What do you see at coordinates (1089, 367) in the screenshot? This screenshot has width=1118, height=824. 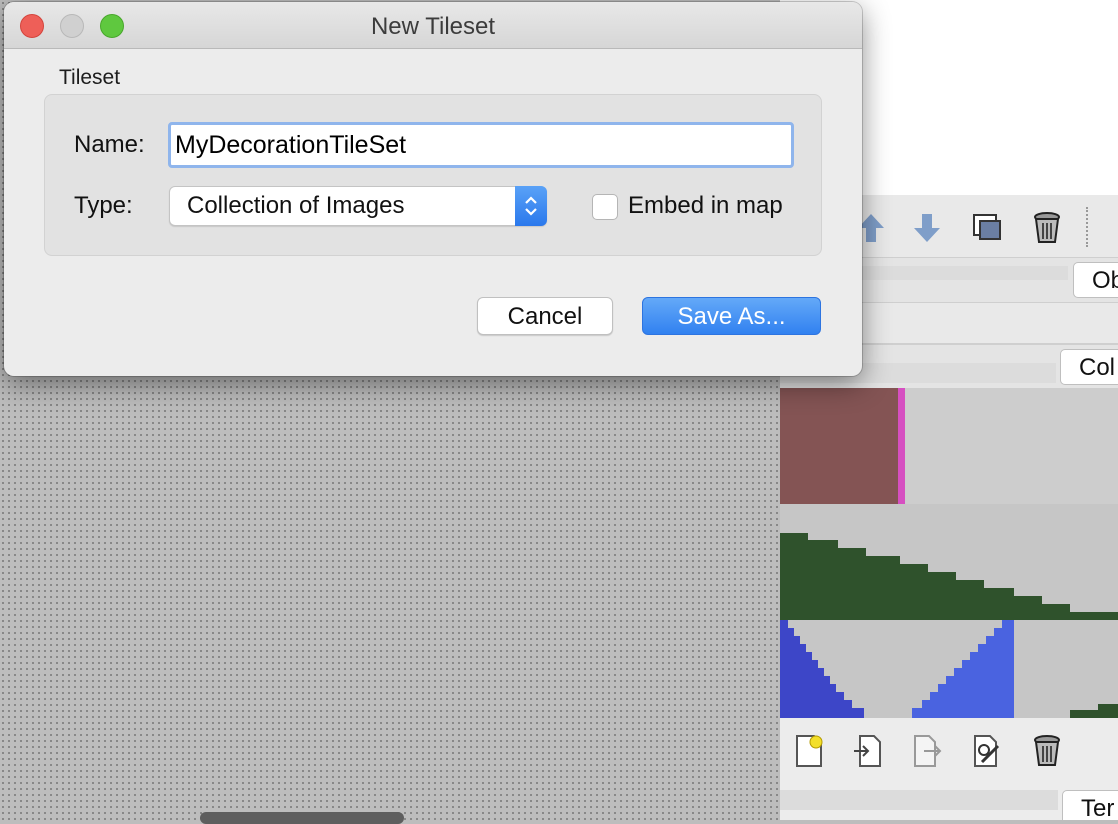 I see `tab-collection: Col` at bounding box center [1089, 367].